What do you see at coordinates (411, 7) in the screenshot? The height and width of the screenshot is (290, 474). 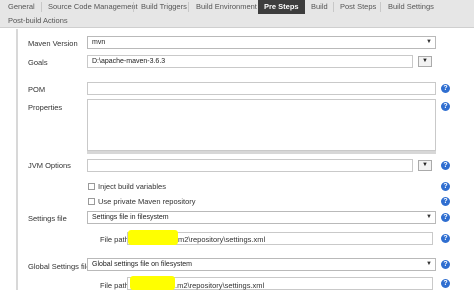 I see `tab-build-settings: Build Settings` at bounding box center [411, 7].